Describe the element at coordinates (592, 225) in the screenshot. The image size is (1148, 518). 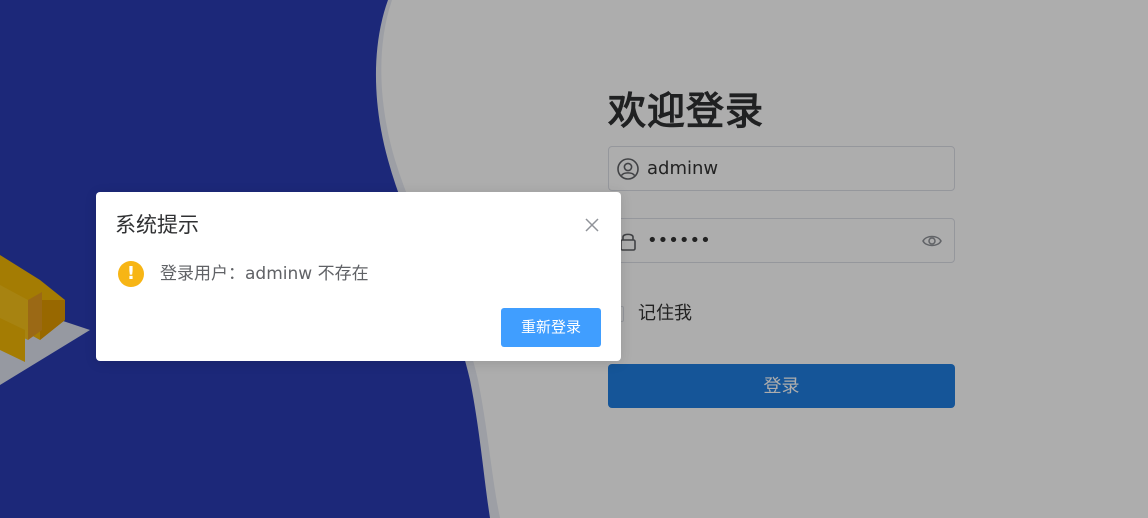
I see `close-icon` at that location.